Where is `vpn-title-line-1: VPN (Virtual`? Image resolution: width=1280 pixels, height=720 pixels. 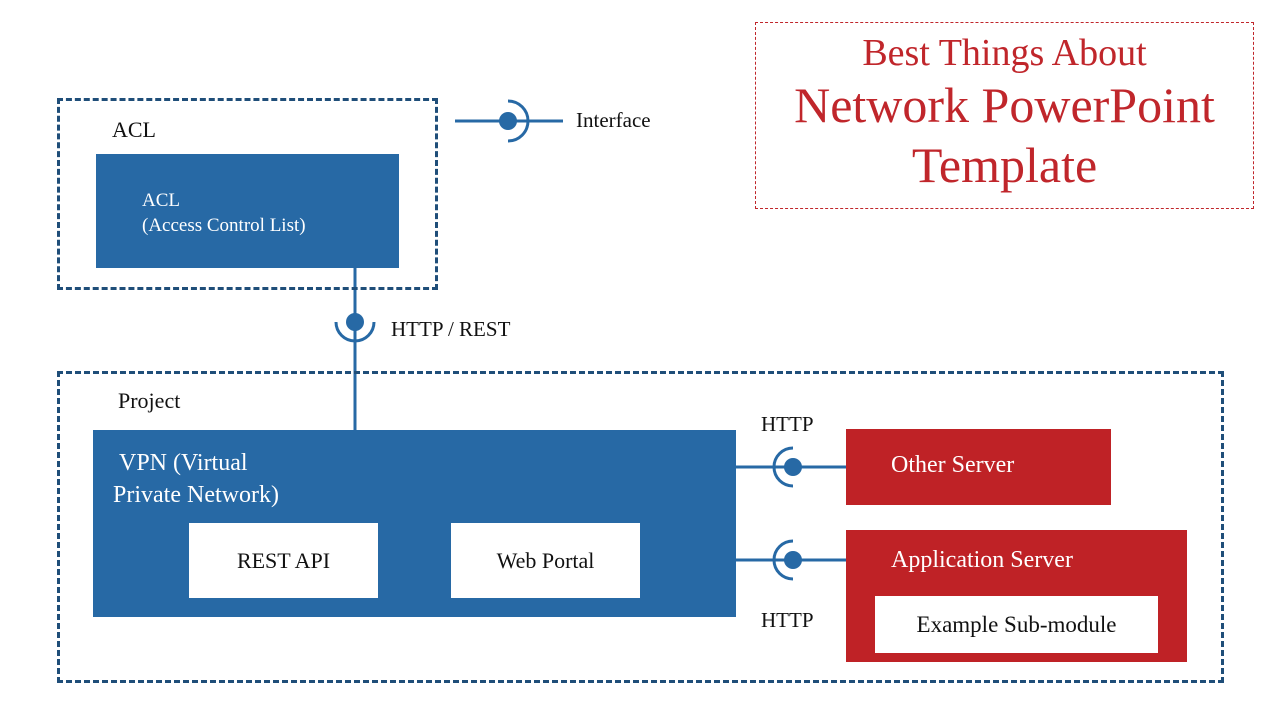 vpn-title-line-1: VPN (Virtual is located at coordinates (183, 463).